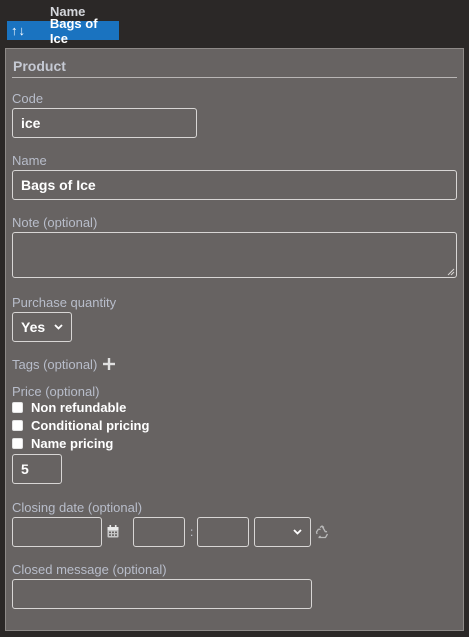 The width and height of the screenshot is (469, 637). What do you see at coordinates (322, 532) in the screenshot?
I see `recycle-icon` at bounding box center [322, 532].